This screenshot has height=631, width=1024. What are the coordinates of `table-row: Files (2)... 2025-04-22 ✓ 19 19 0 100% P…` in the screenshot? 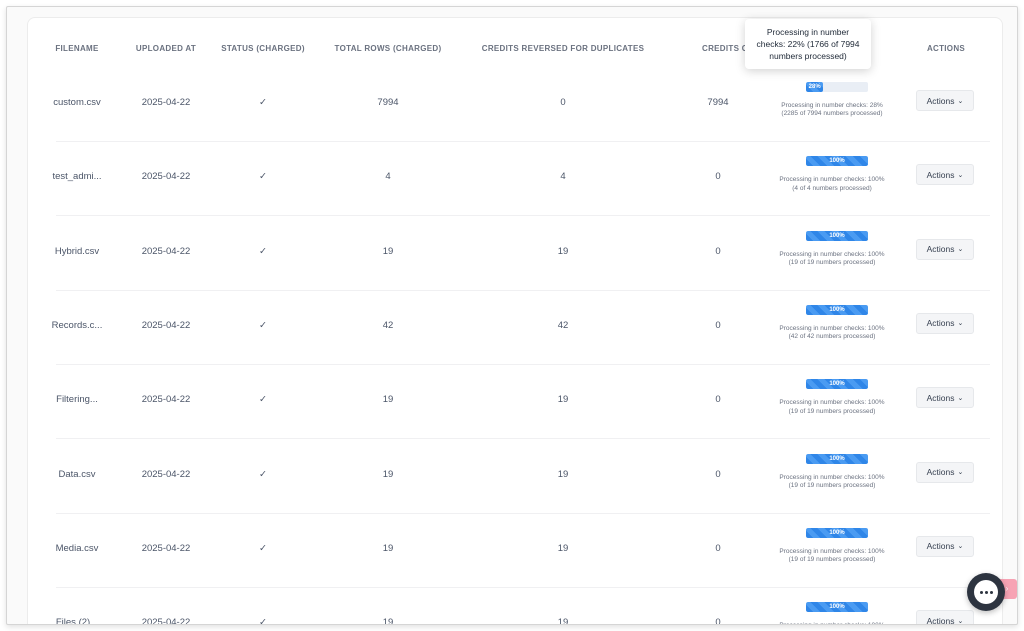 It's located at (515, 606).